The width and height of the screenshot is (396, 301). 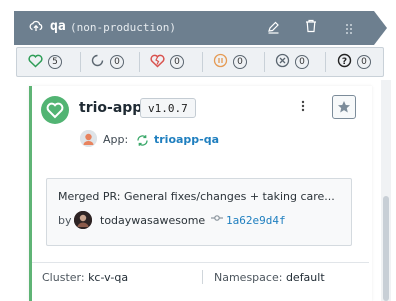 What do you see at coordinates (217, 219) in the screenshot?
I see `commit-icon` at bounding box center [217, 219].